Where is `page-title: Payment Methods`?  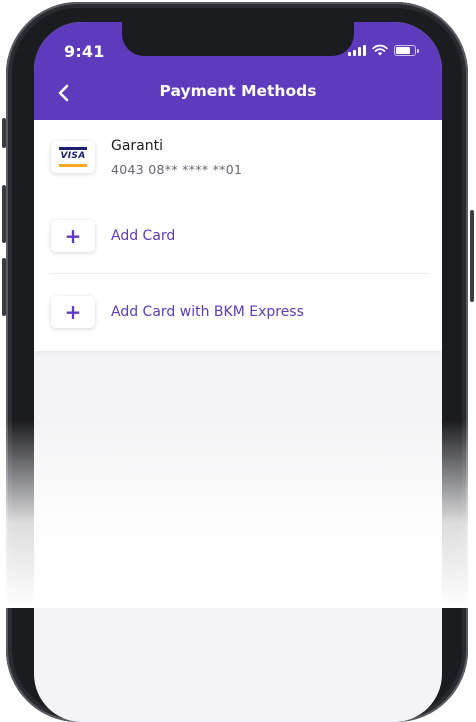
page-title: Payment Methods is located at coordinates (238, 91).